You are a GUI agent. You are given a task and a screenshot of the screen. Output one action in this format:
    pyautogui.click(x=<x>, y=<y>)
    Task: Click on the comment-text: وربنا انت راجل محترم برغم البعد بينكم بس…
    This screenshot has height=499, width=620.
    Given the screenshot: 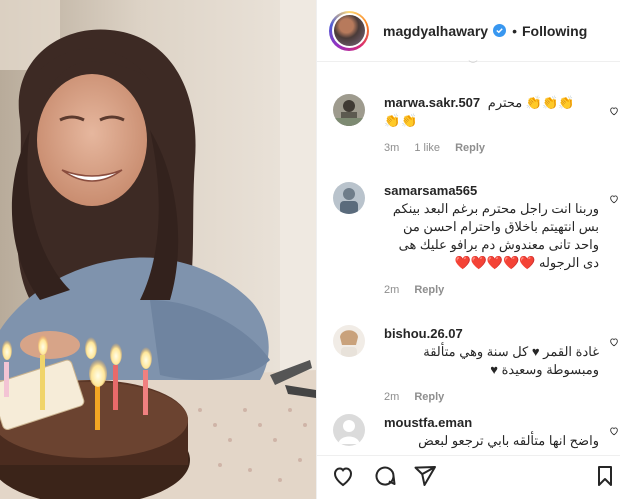 What is the action you would take?
    pyautogui.click(x=495, y=235)
    